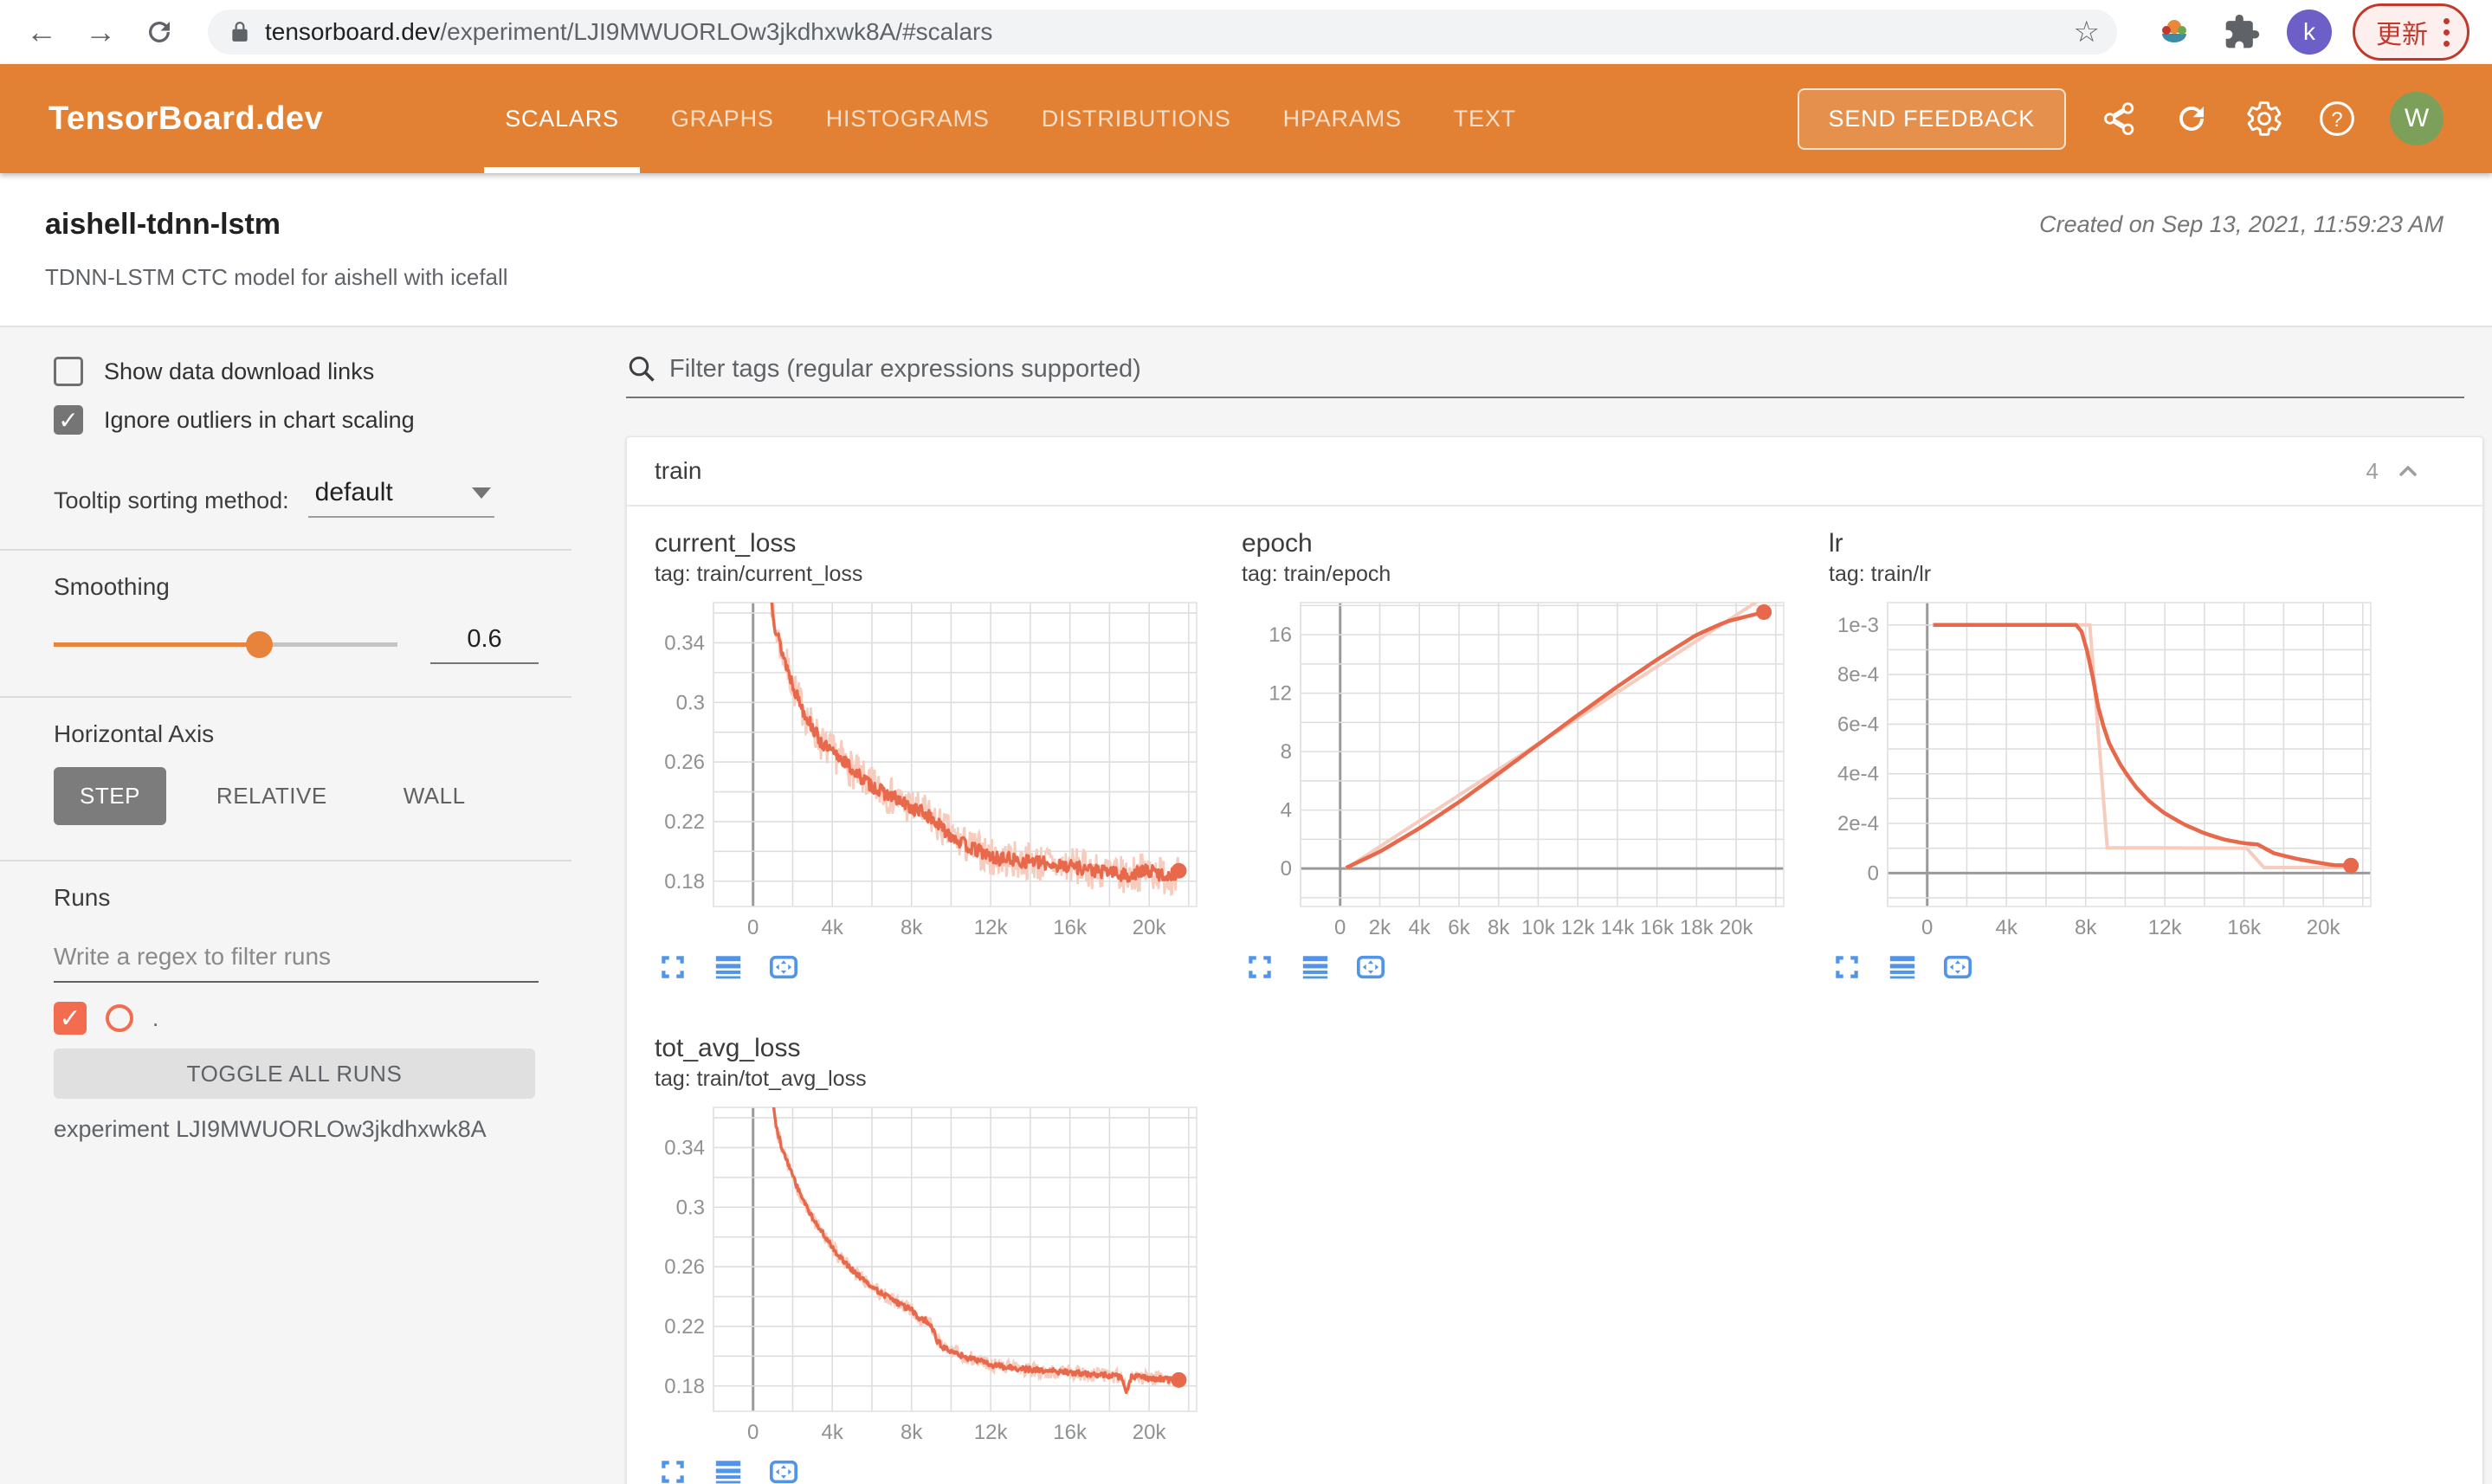 The width and height of the screenshot is (2492, 1484). Describe the element at coordinates (400, 498) in the screenshot. I see `tooltip-sorting-select: default` at that location.